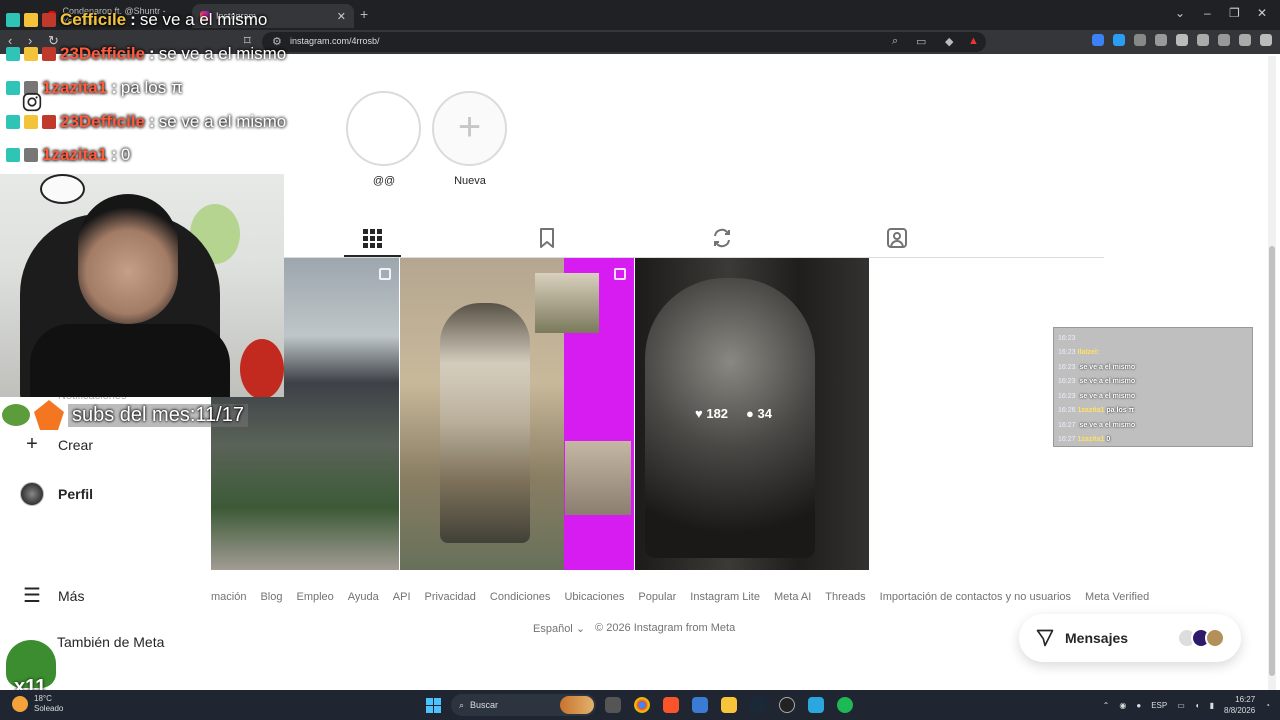  What do you see at coordinates (1159, 705) in the screenshot?
I see `language-indicator: ESP` at bounding box center [1159, 705].